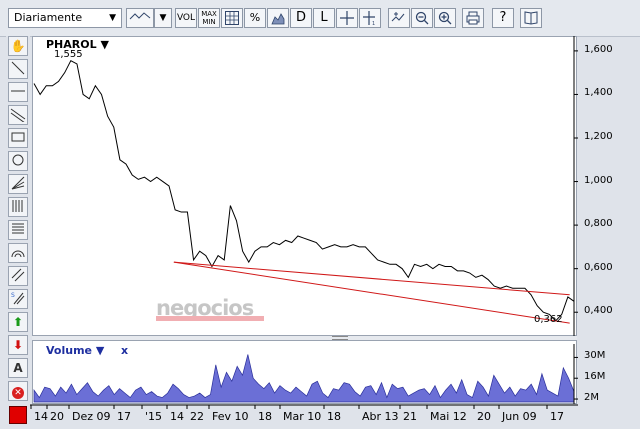 The height and width of the screenshot is (429, 640). I want to click on y-tick-label: 1,400, so click(598, 93).